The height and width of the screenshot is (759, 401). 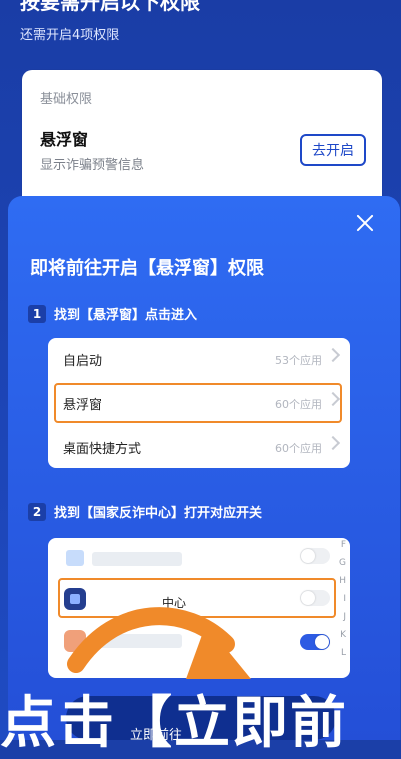 What do you see at coordinates (298, 448) in the screenshot?
I see `list-item-count: 60个应用` at bounding box center [298, 448].